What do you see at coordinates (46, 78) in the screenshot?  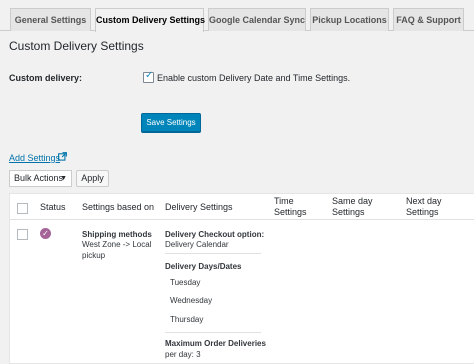 I see `custom-delivery-label: Custom delivery:` at bounding box center [46, 78].